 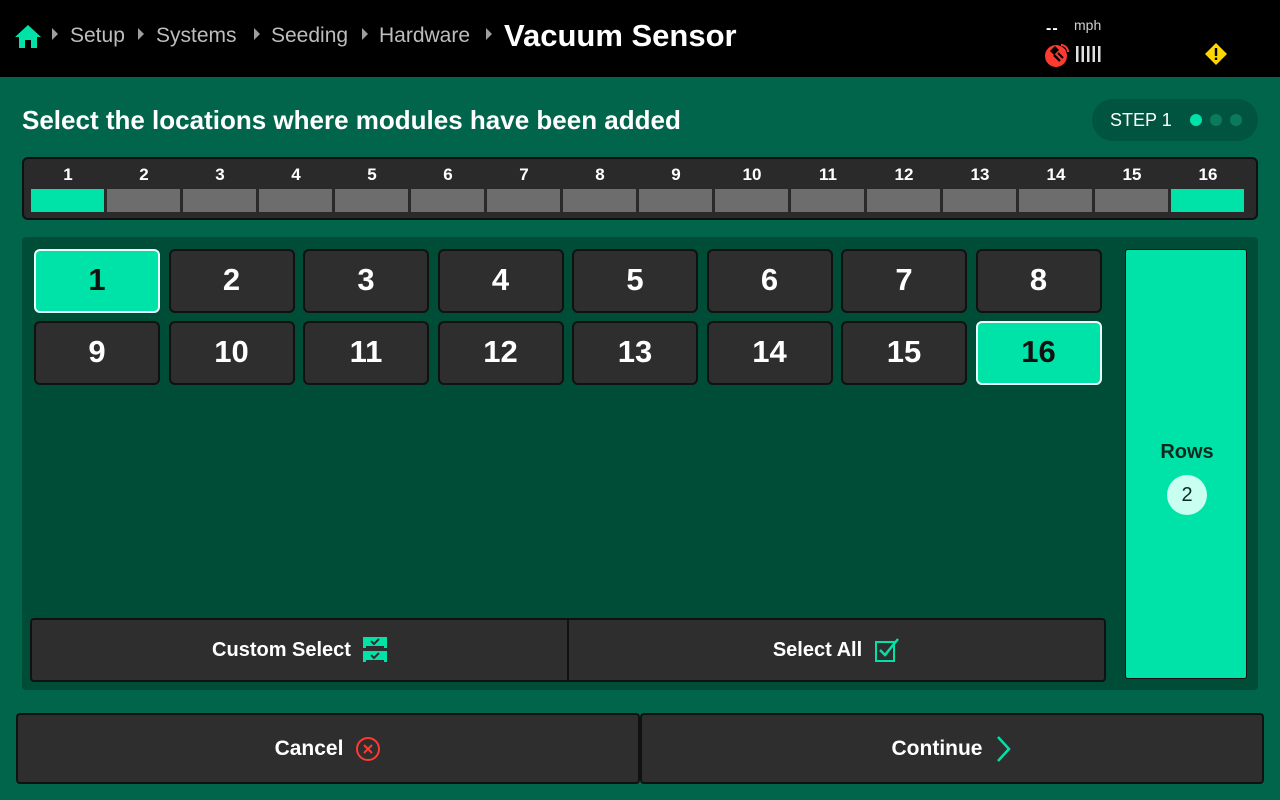 I want to click on module-button: 15, so click(x=904, y=353).